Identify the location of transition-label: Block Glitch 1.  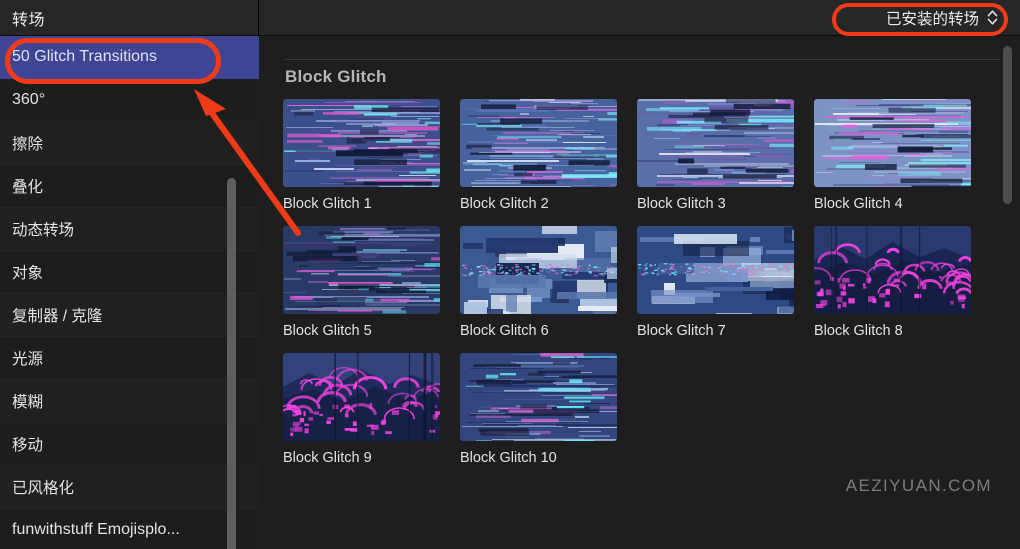
(327, 204).